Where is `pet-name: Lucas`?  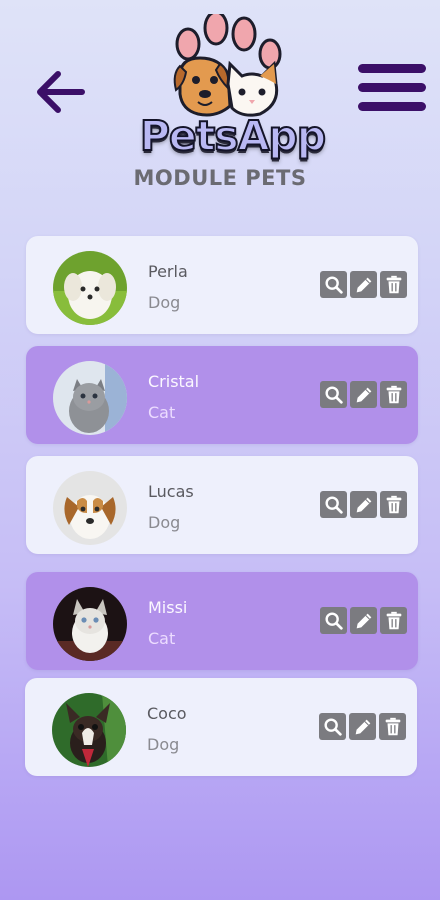
pet-name: Lucas is located at coordinates (171, 491).